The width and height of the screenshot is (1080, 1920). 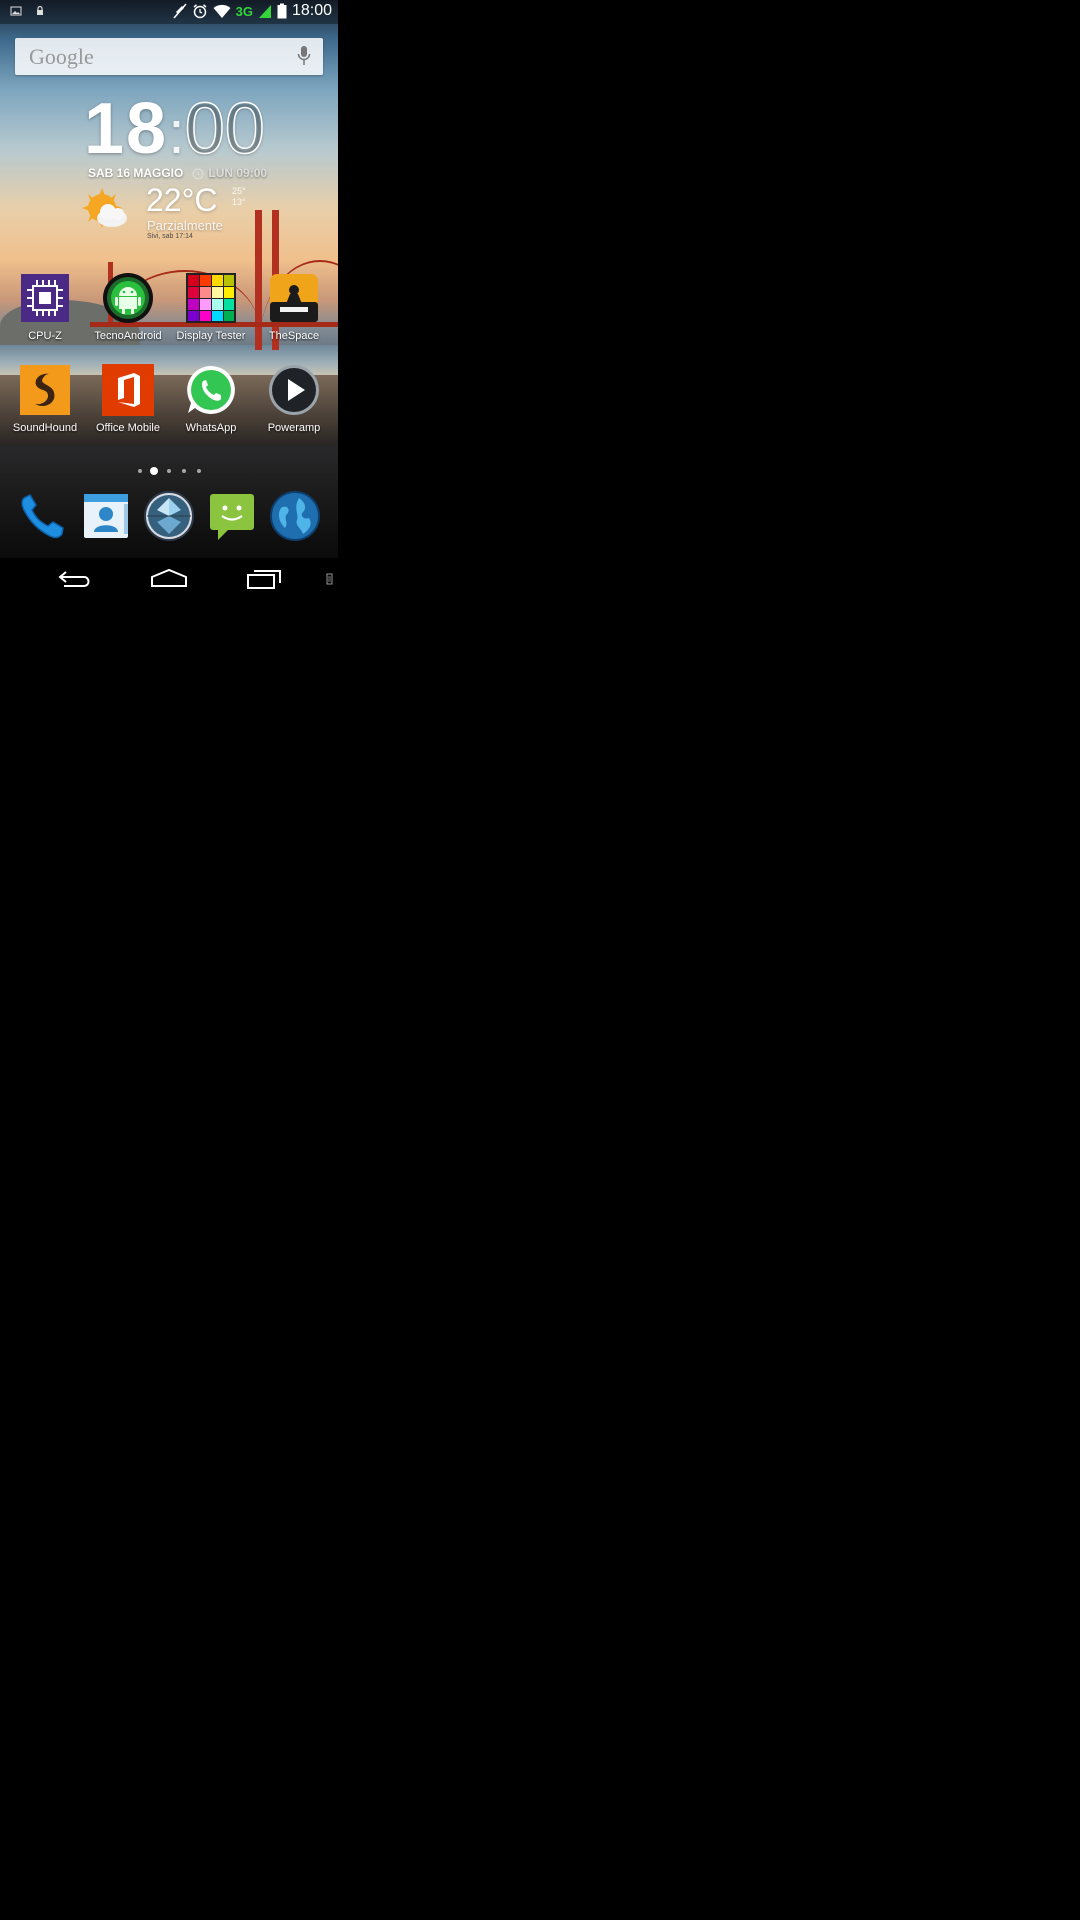 I want to click on navigation-bar, so click(x=169, y=579).